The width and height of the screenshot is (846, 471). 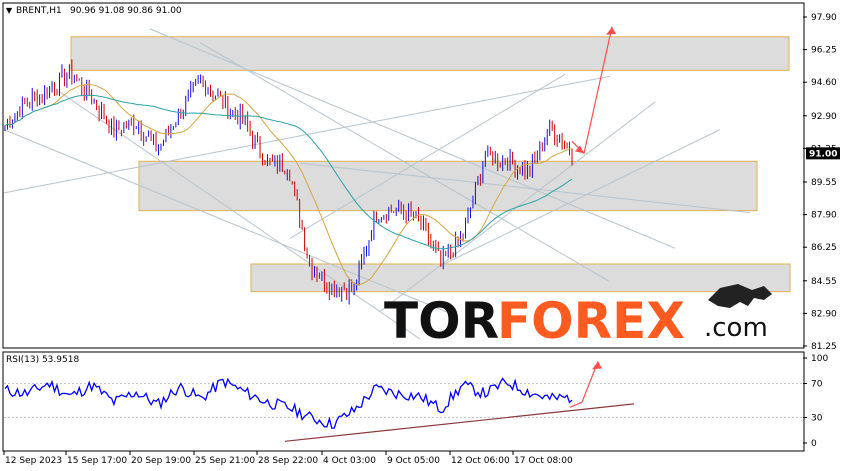 I want to click on price-tick-label: 87.90, so click(x=824, y=216).